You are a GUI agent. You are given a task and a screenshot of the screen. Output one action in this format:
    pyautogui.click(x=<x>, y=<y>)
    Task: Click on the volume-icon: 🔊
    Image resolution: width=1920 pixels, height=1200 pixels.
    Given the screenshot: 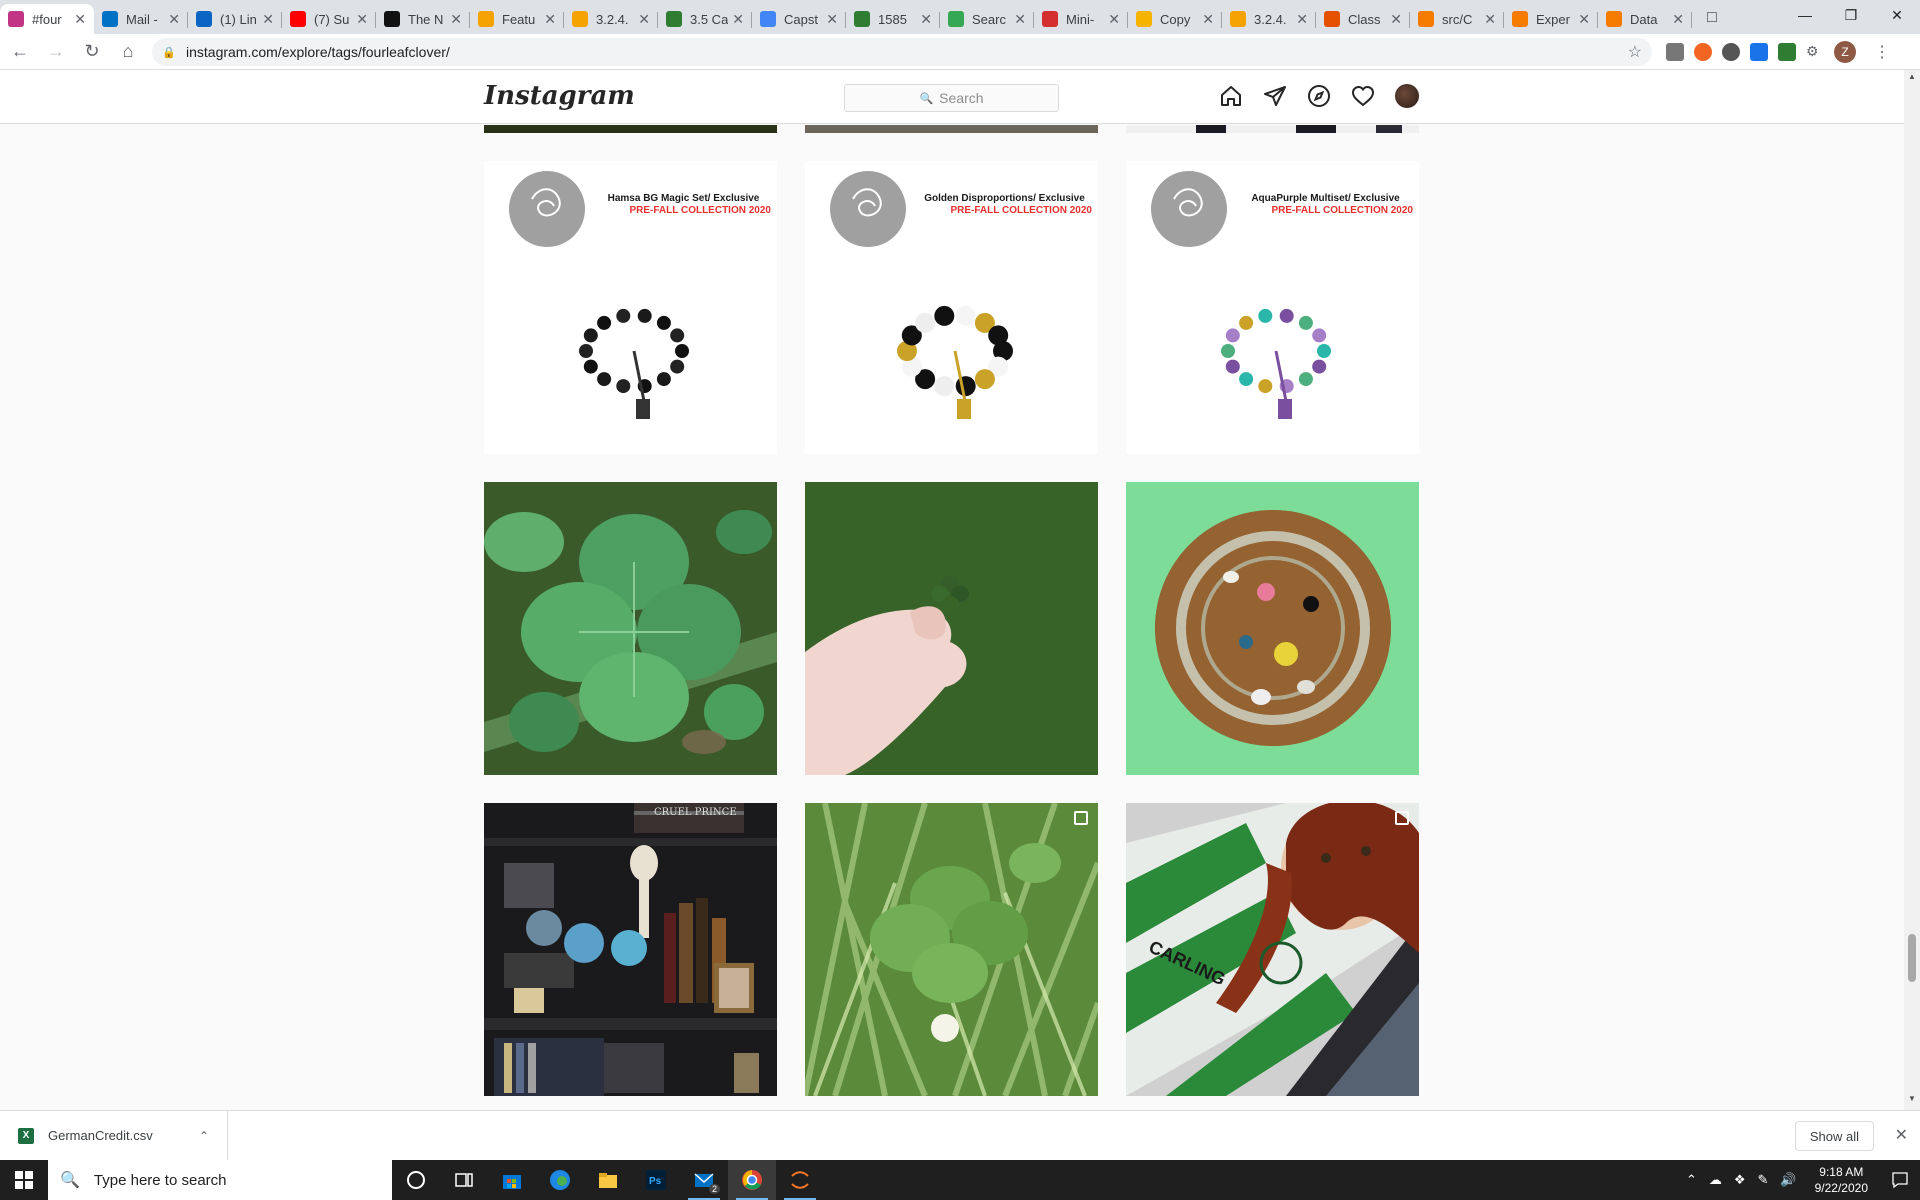 What is the action you would take?
    pyautogui.click(x=1788, y=1180)
    